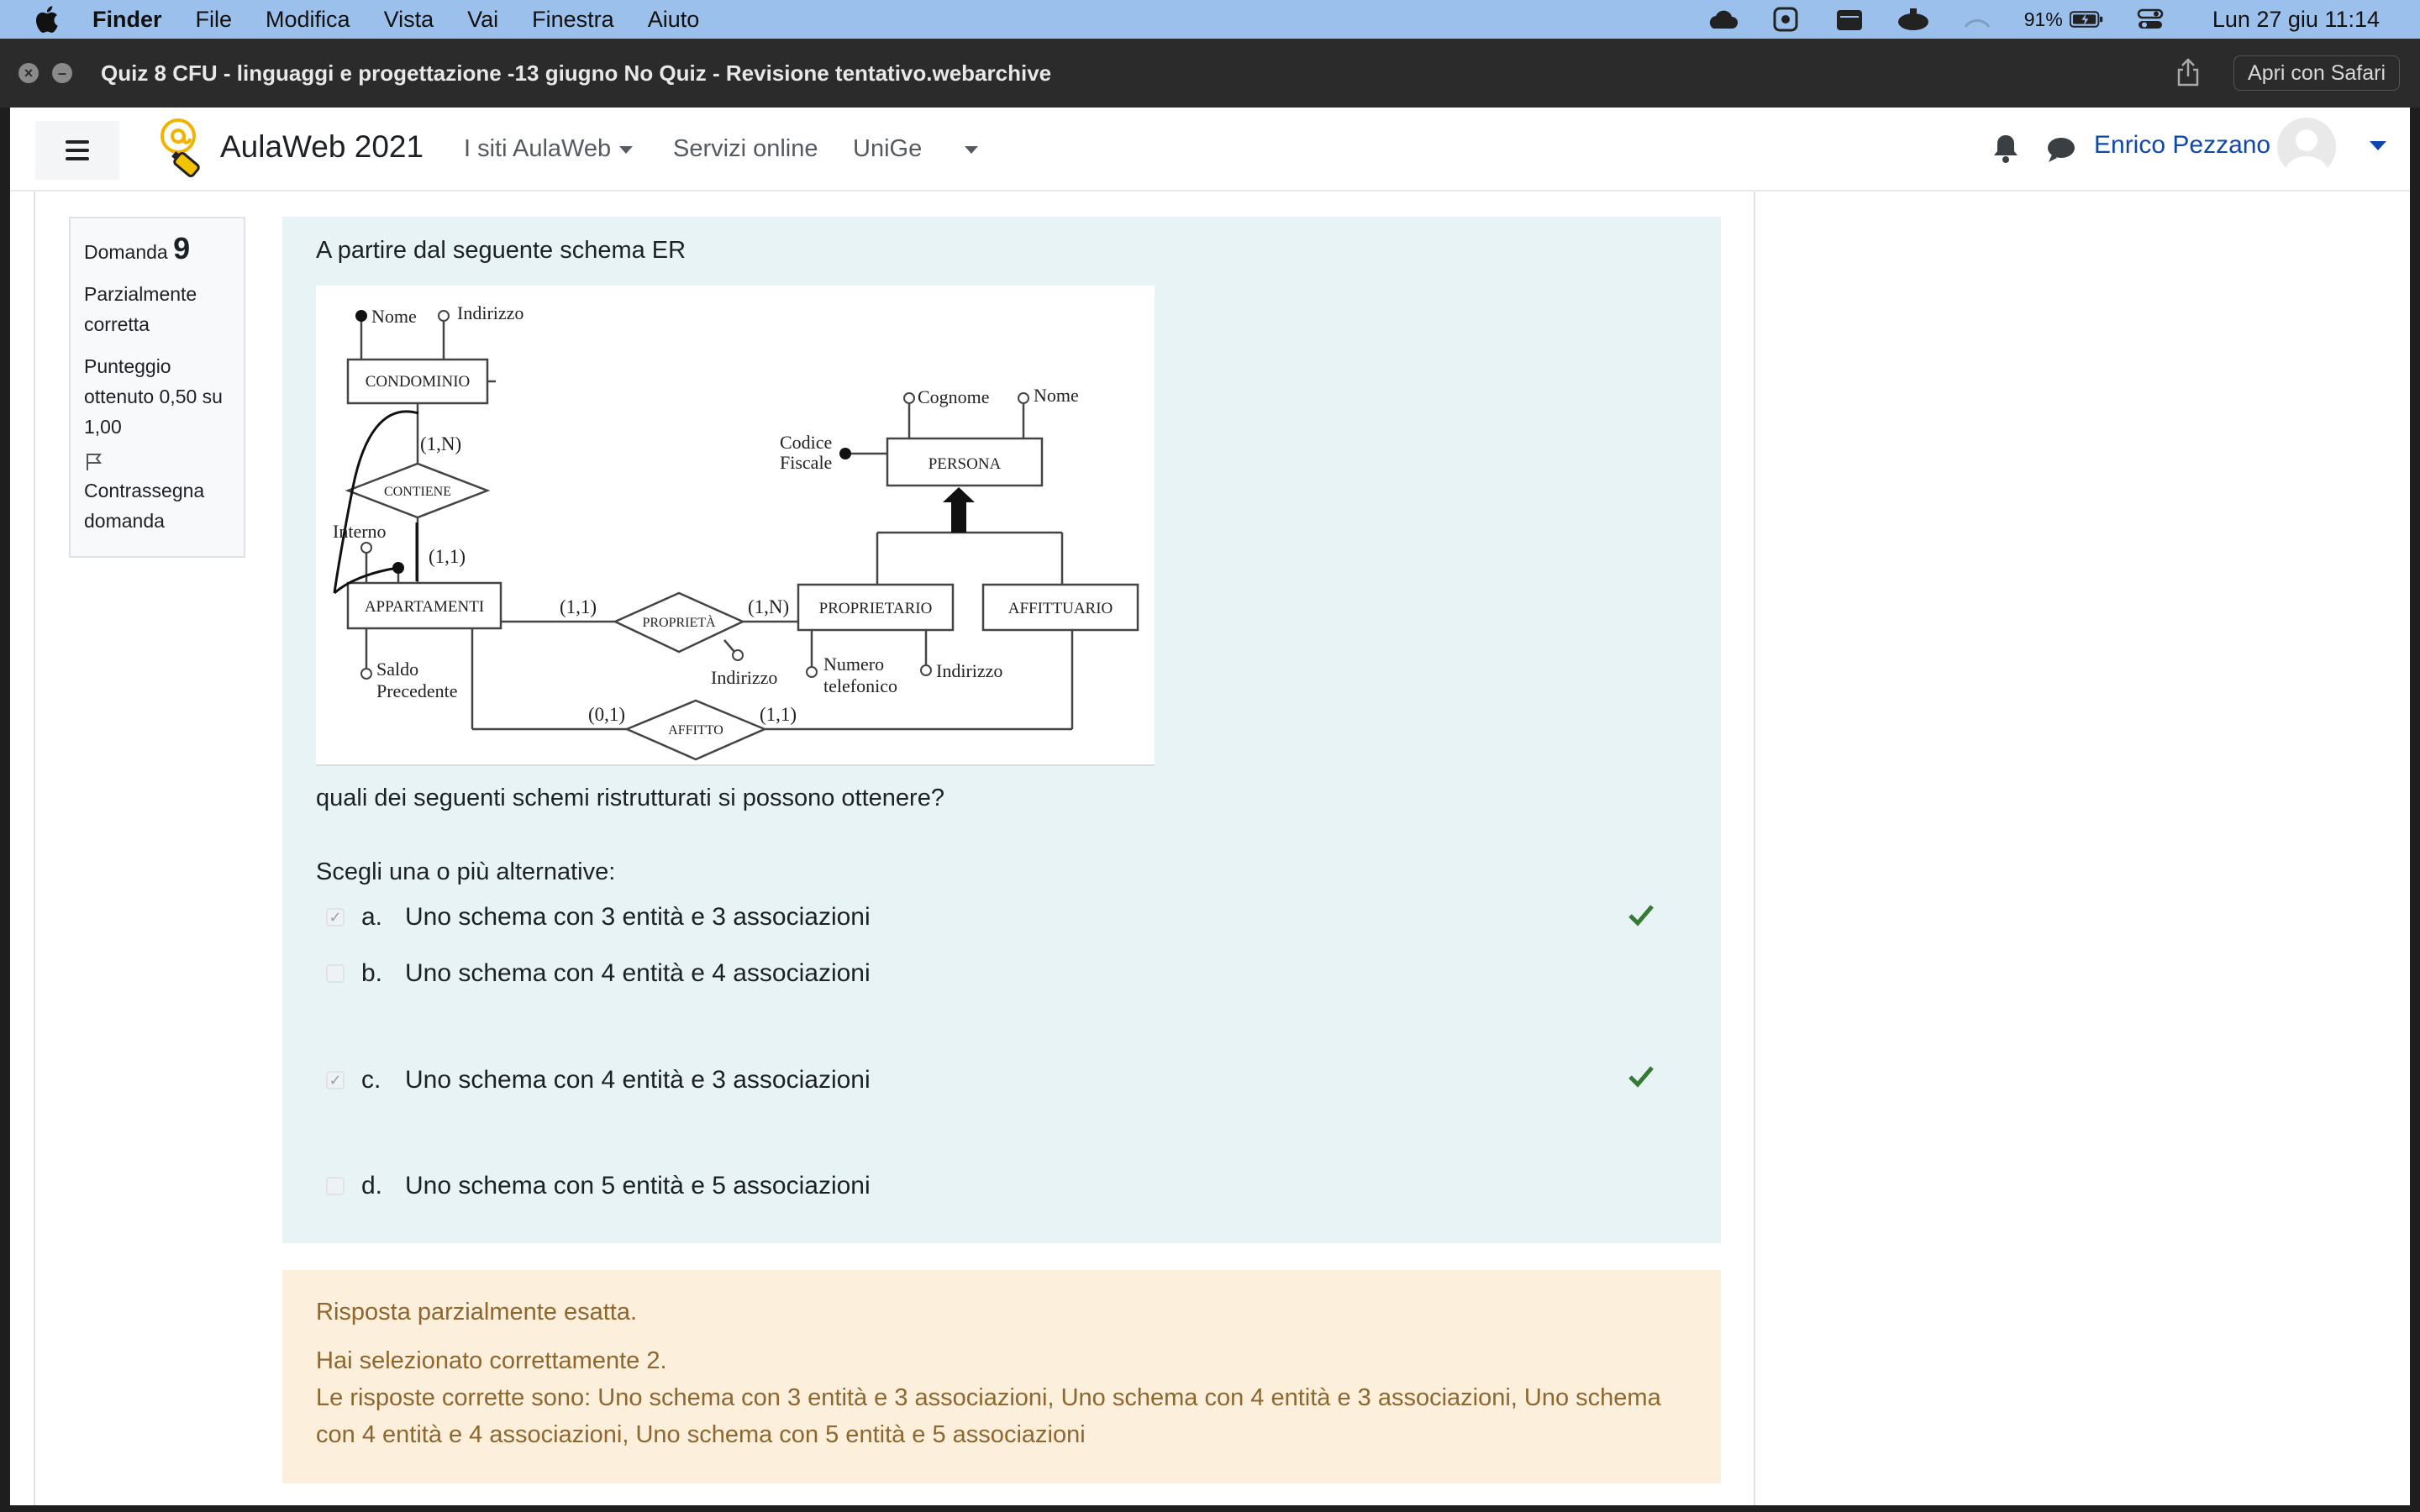 Image resolution: width=2420 pixels, height=1512 pixels. I want to click on notification-bell-icon, so click(2005, 149).